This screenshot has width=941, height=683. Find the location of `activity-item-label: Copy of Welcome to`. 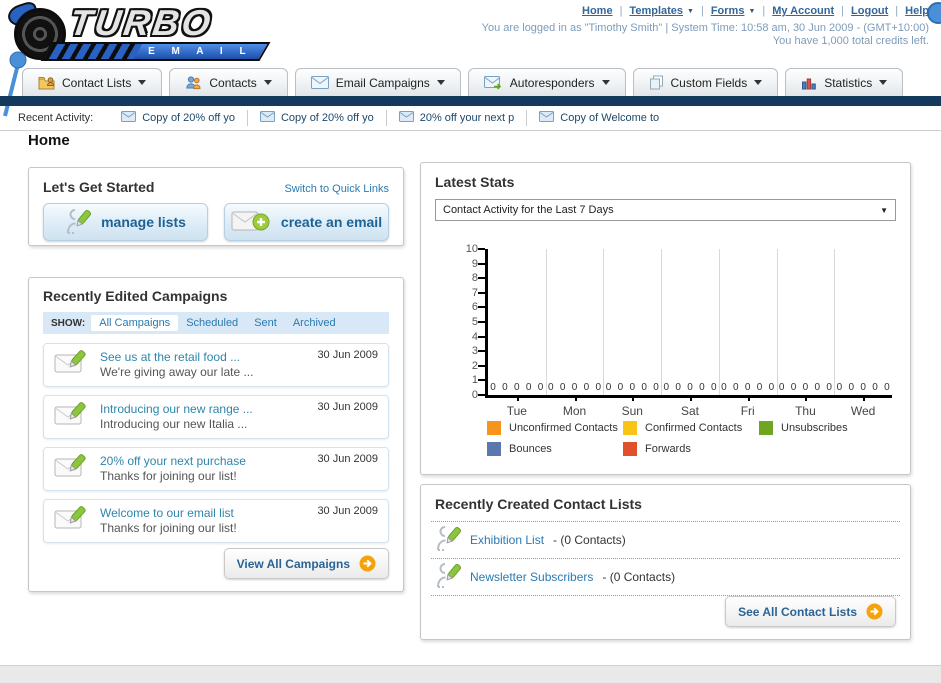

activity-item-label: Copy of Welcome to is located at coordinates (610, 118).